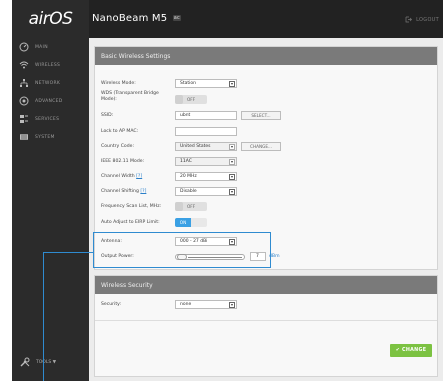 The height and width of the screenshot is (381, 443). What do you see at coordinates (118, 176) in the screenshot?
I see `channel-width-text: Channel Width` at bounding box center [118, 176].